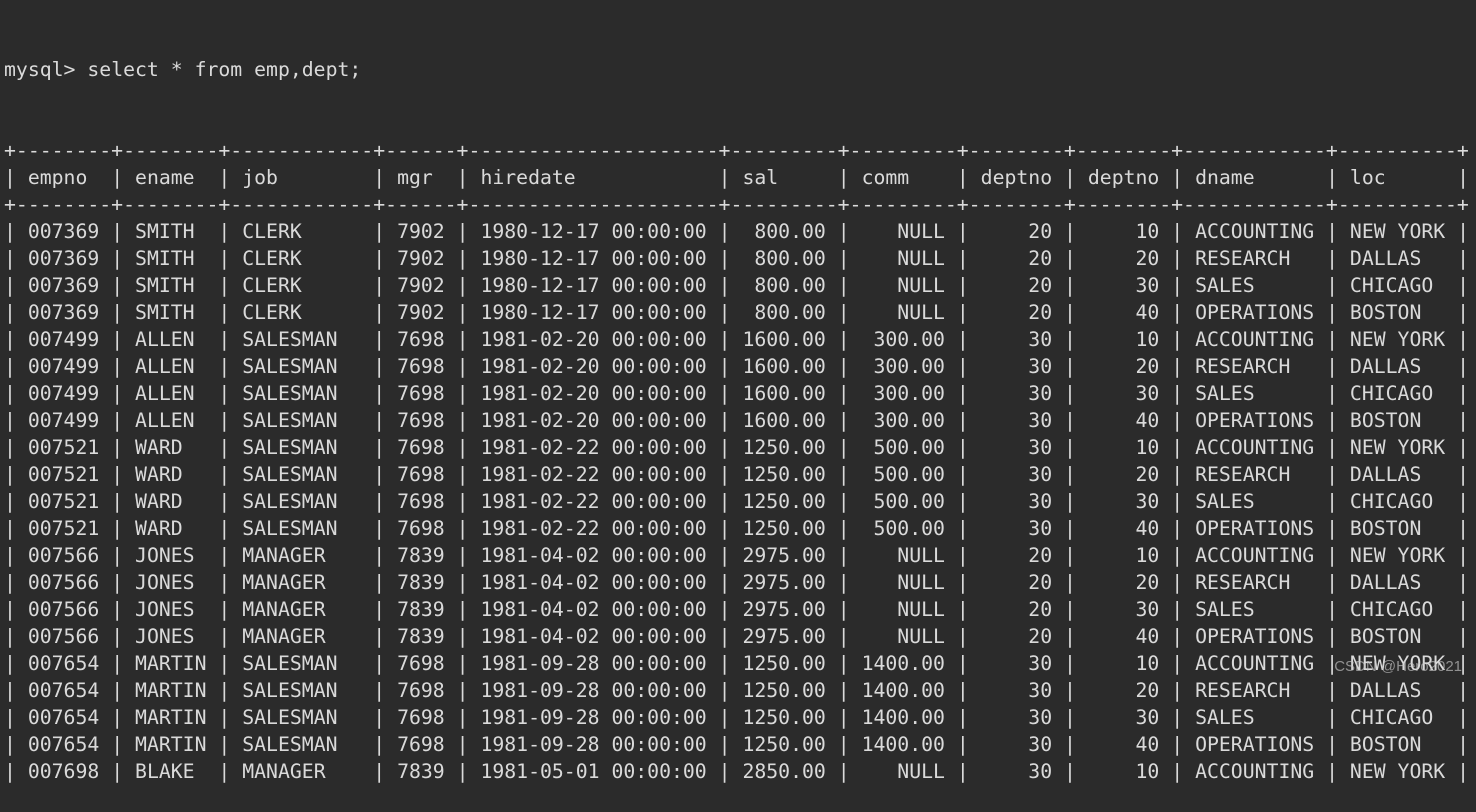 This screenshot has width=1476, height=812. What do you see at coordinates (784, 366) in the screenshot?
I see `table-cell: 1600.00` at bounding box center [784, 366].